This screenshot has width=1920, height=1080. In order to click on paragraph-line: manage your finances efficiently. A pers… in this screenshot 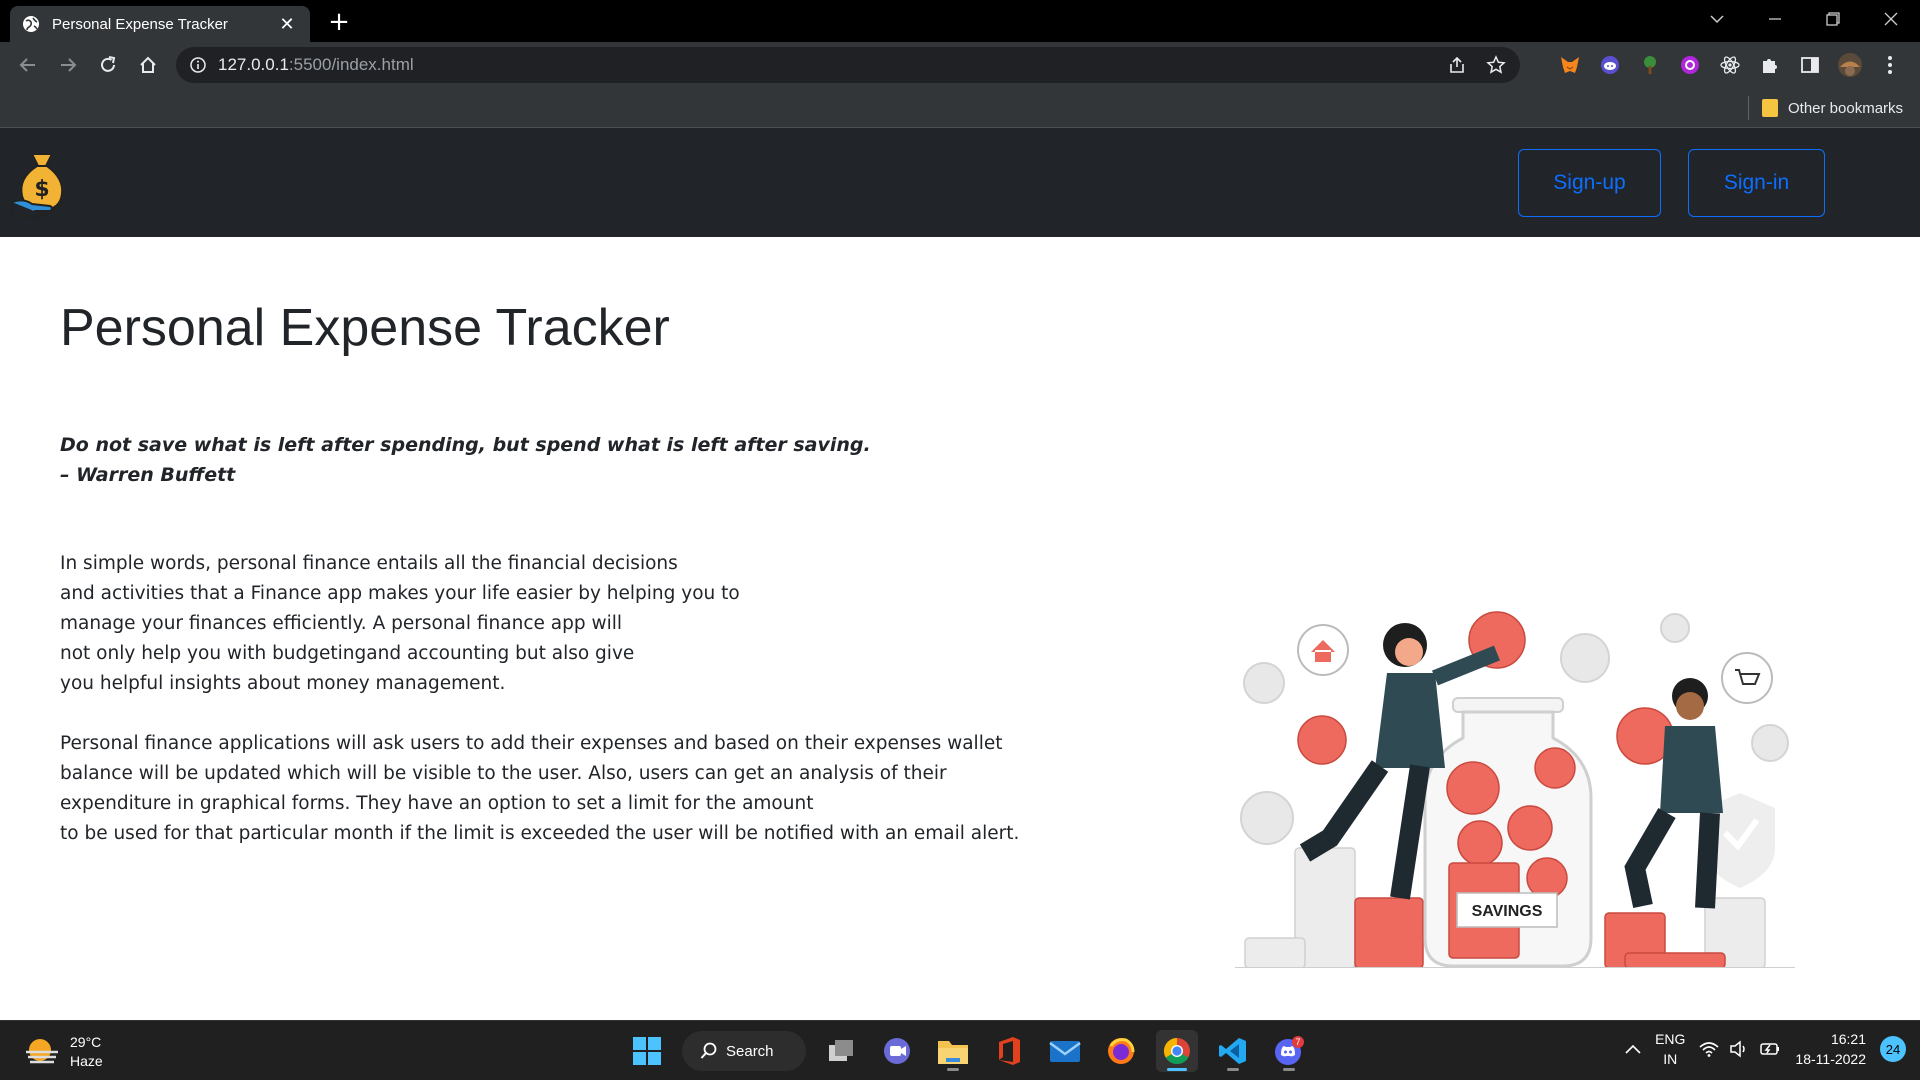, I will do `click(341, 623)`.